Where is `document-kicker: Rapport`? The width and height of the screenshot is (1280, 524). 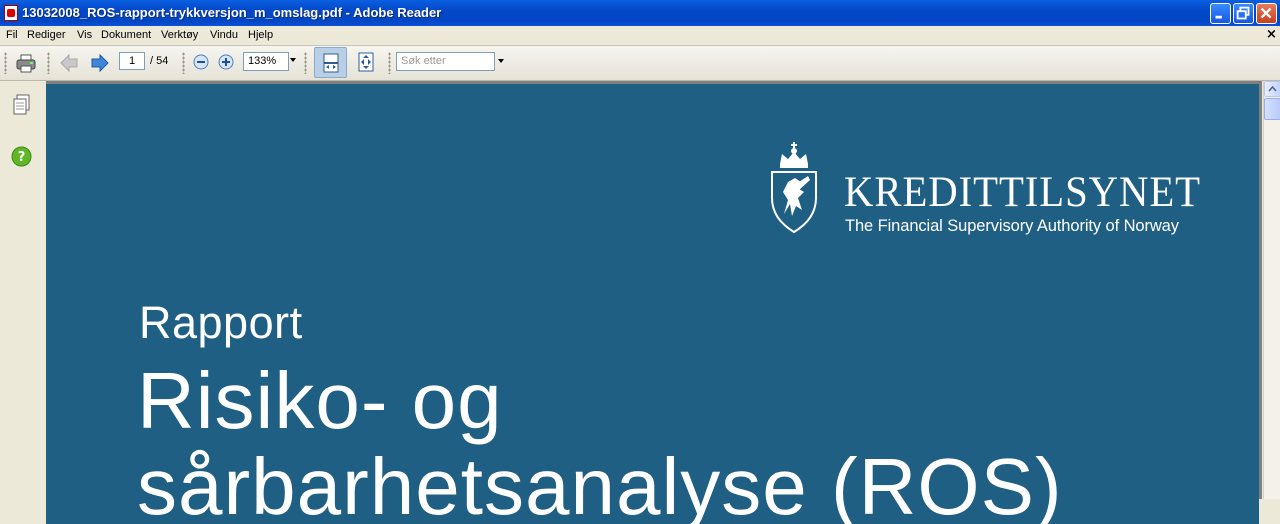
document-kicker: Rapport is located at coordinates (221, 322).